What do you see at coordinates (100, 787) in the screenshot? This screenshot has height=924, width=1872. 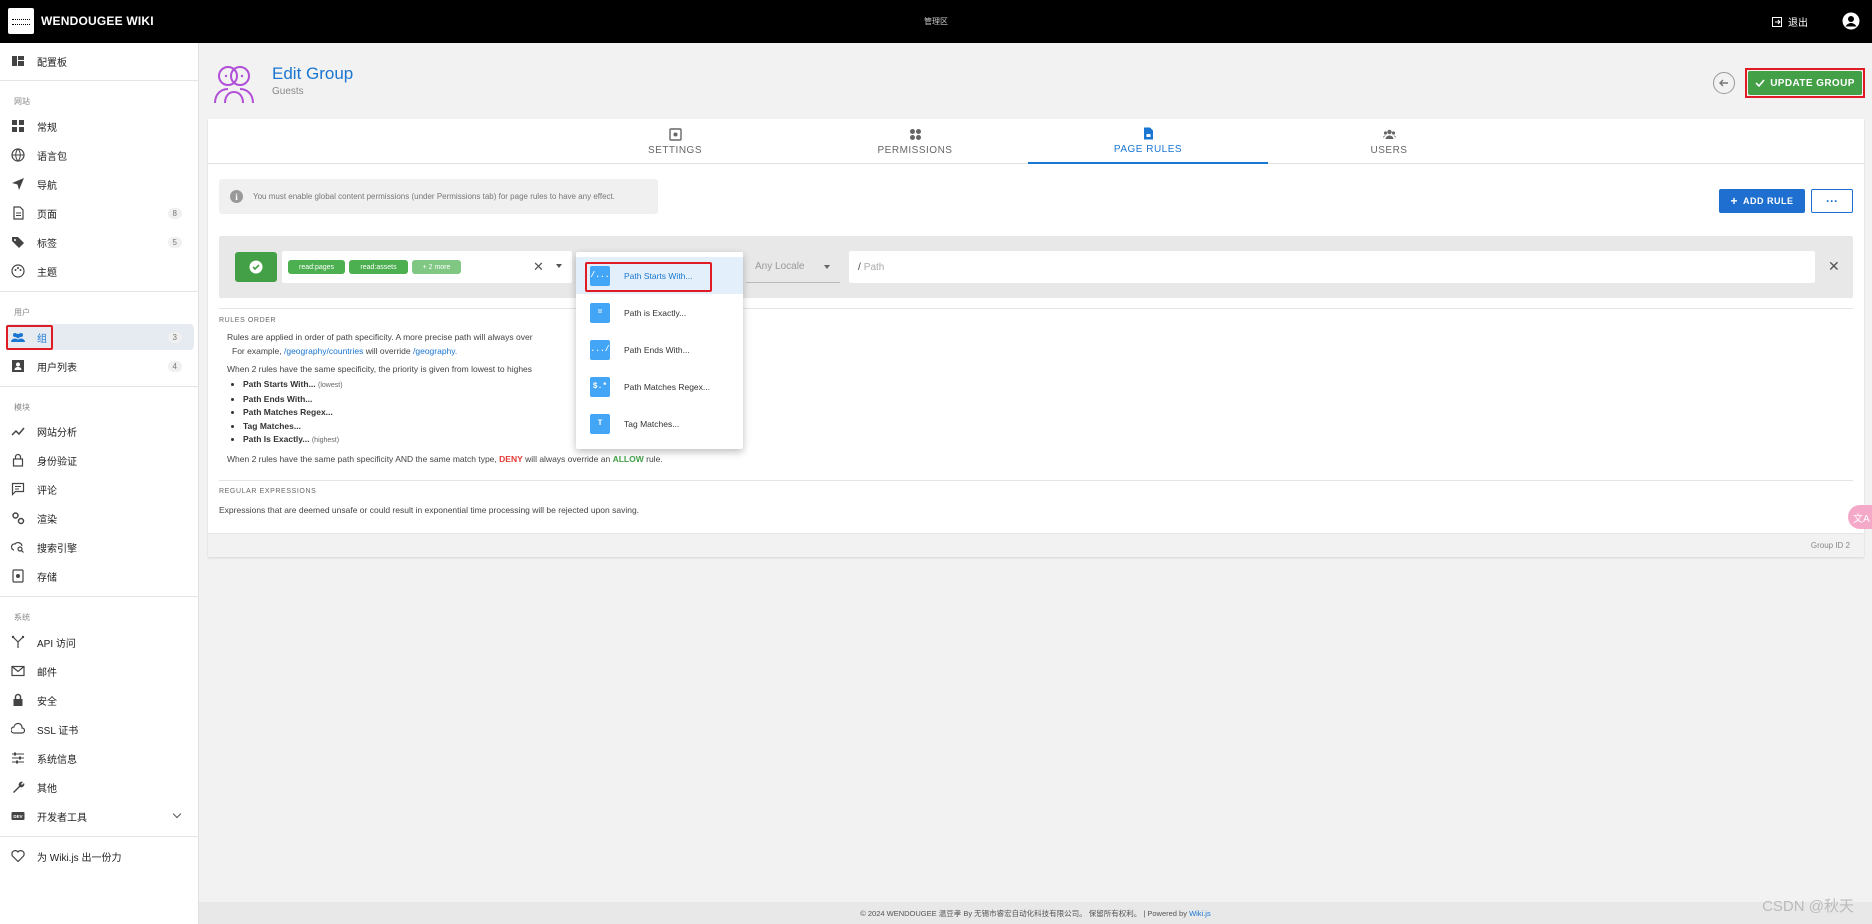 I see `sidebar-item-utilities: 其他` at bounding box center [100, 787].